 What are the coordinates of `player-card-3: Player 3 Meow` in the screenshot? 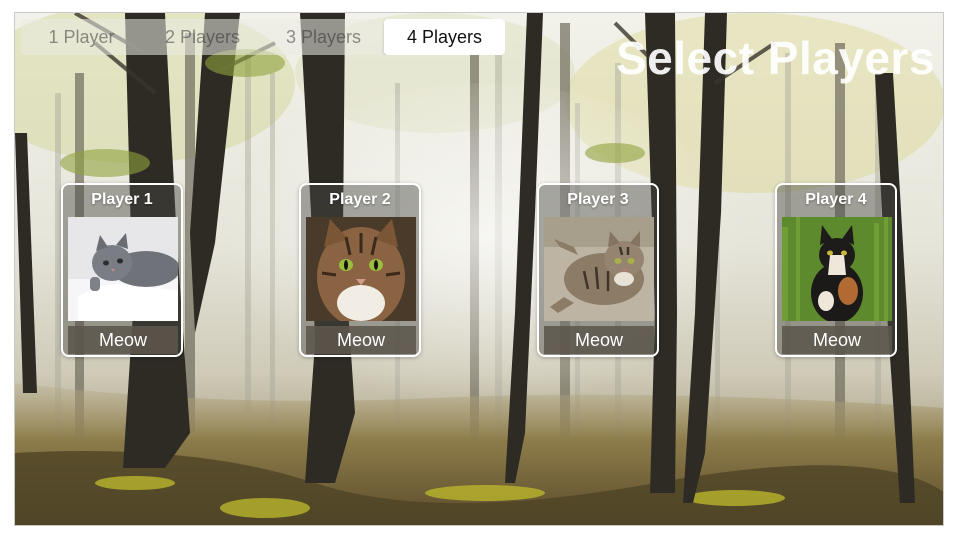 It's located at (598, 270).